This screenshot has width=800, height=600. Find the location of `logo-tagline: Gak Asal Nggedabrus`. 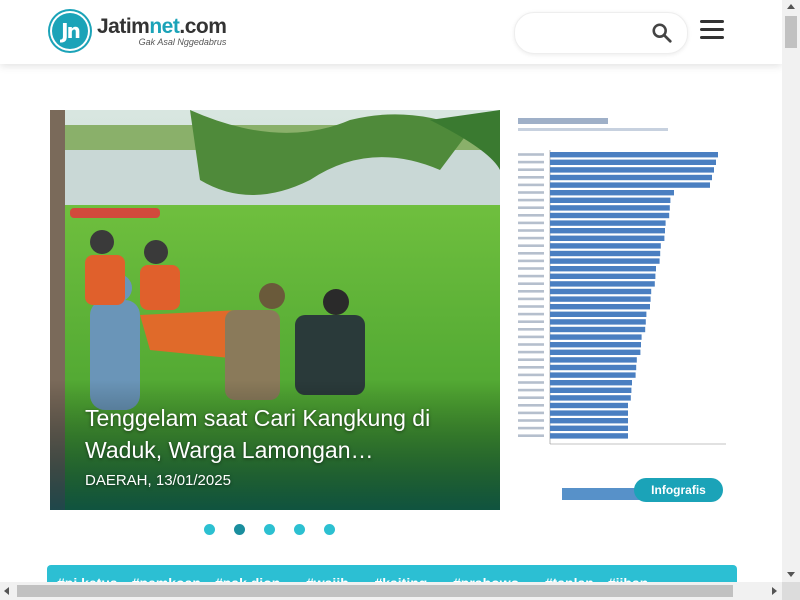

logo-tagline: Gak Asal Nggedabrus is located at coordinates (182, 41).